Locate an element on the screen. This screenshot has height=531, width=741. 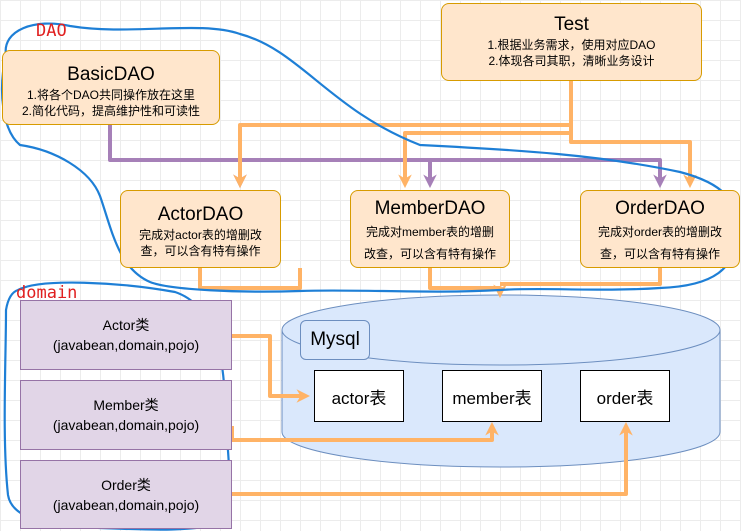
orange-test-arrows is located at coordinates (465, 135).